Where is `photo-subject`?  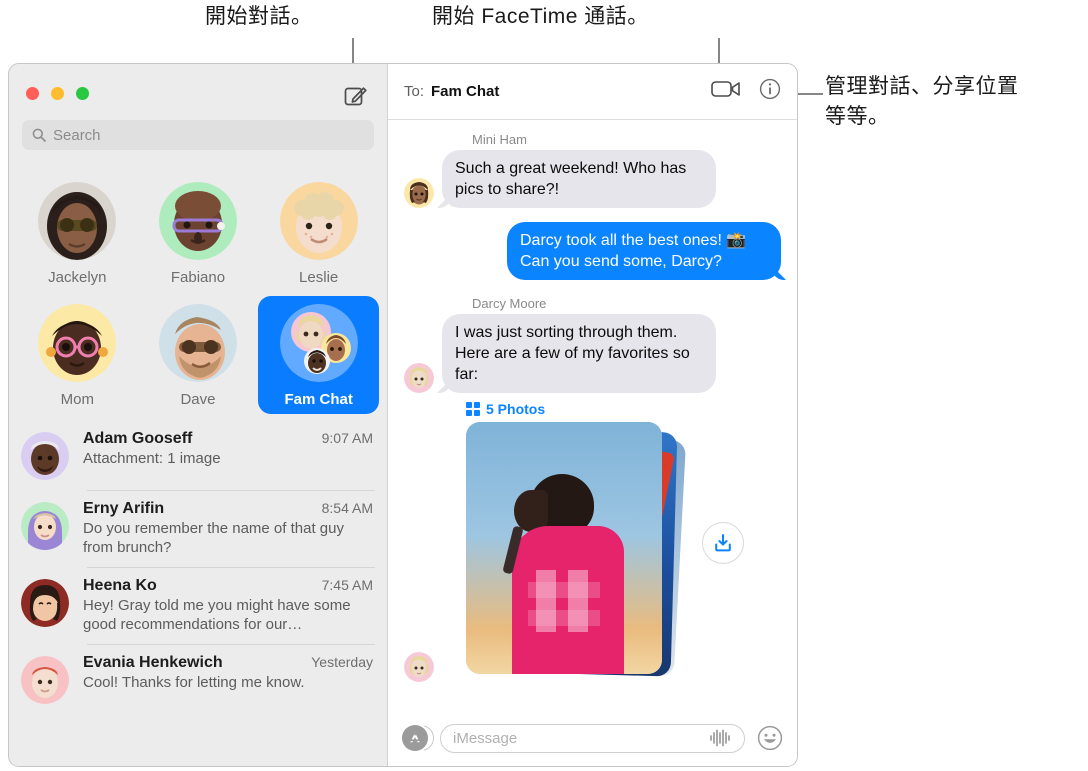
photo-subject is located at coordinates (564, 574).